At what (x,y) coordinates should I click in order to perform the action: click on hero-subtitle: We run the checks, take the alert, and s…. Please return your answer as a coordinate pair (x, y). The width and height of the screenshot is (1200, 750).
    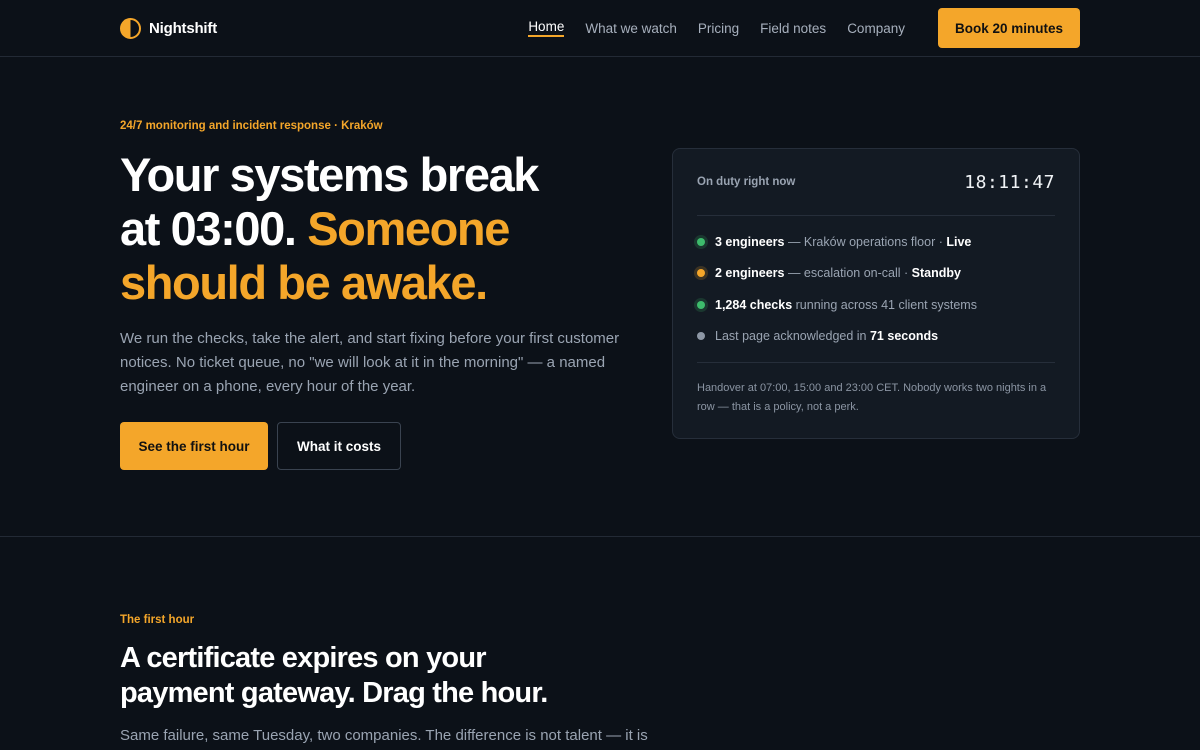
    Looking at the image, I should click on (370, 362).